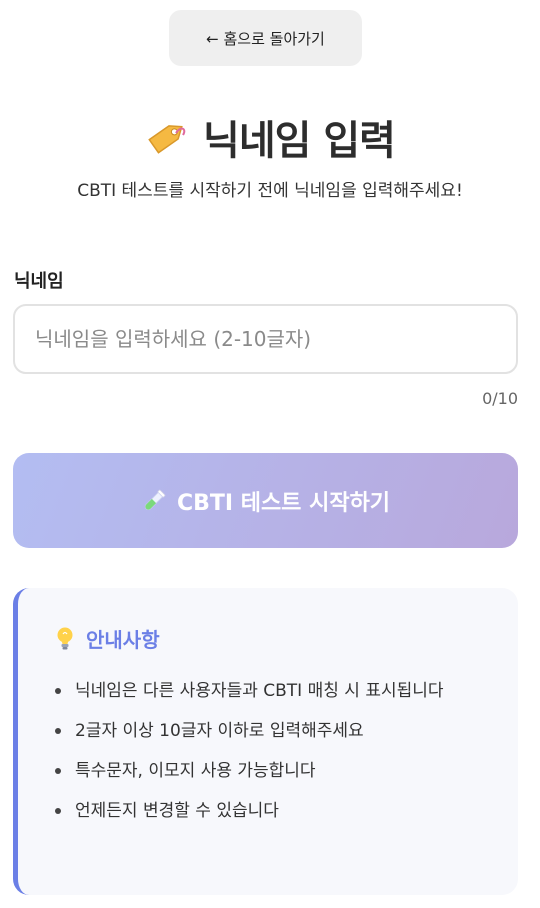 The height and width of the screenshot is (908, 540). I want to click on back-home-button: ← 홈으로 돌아가기, so click(265, 38).